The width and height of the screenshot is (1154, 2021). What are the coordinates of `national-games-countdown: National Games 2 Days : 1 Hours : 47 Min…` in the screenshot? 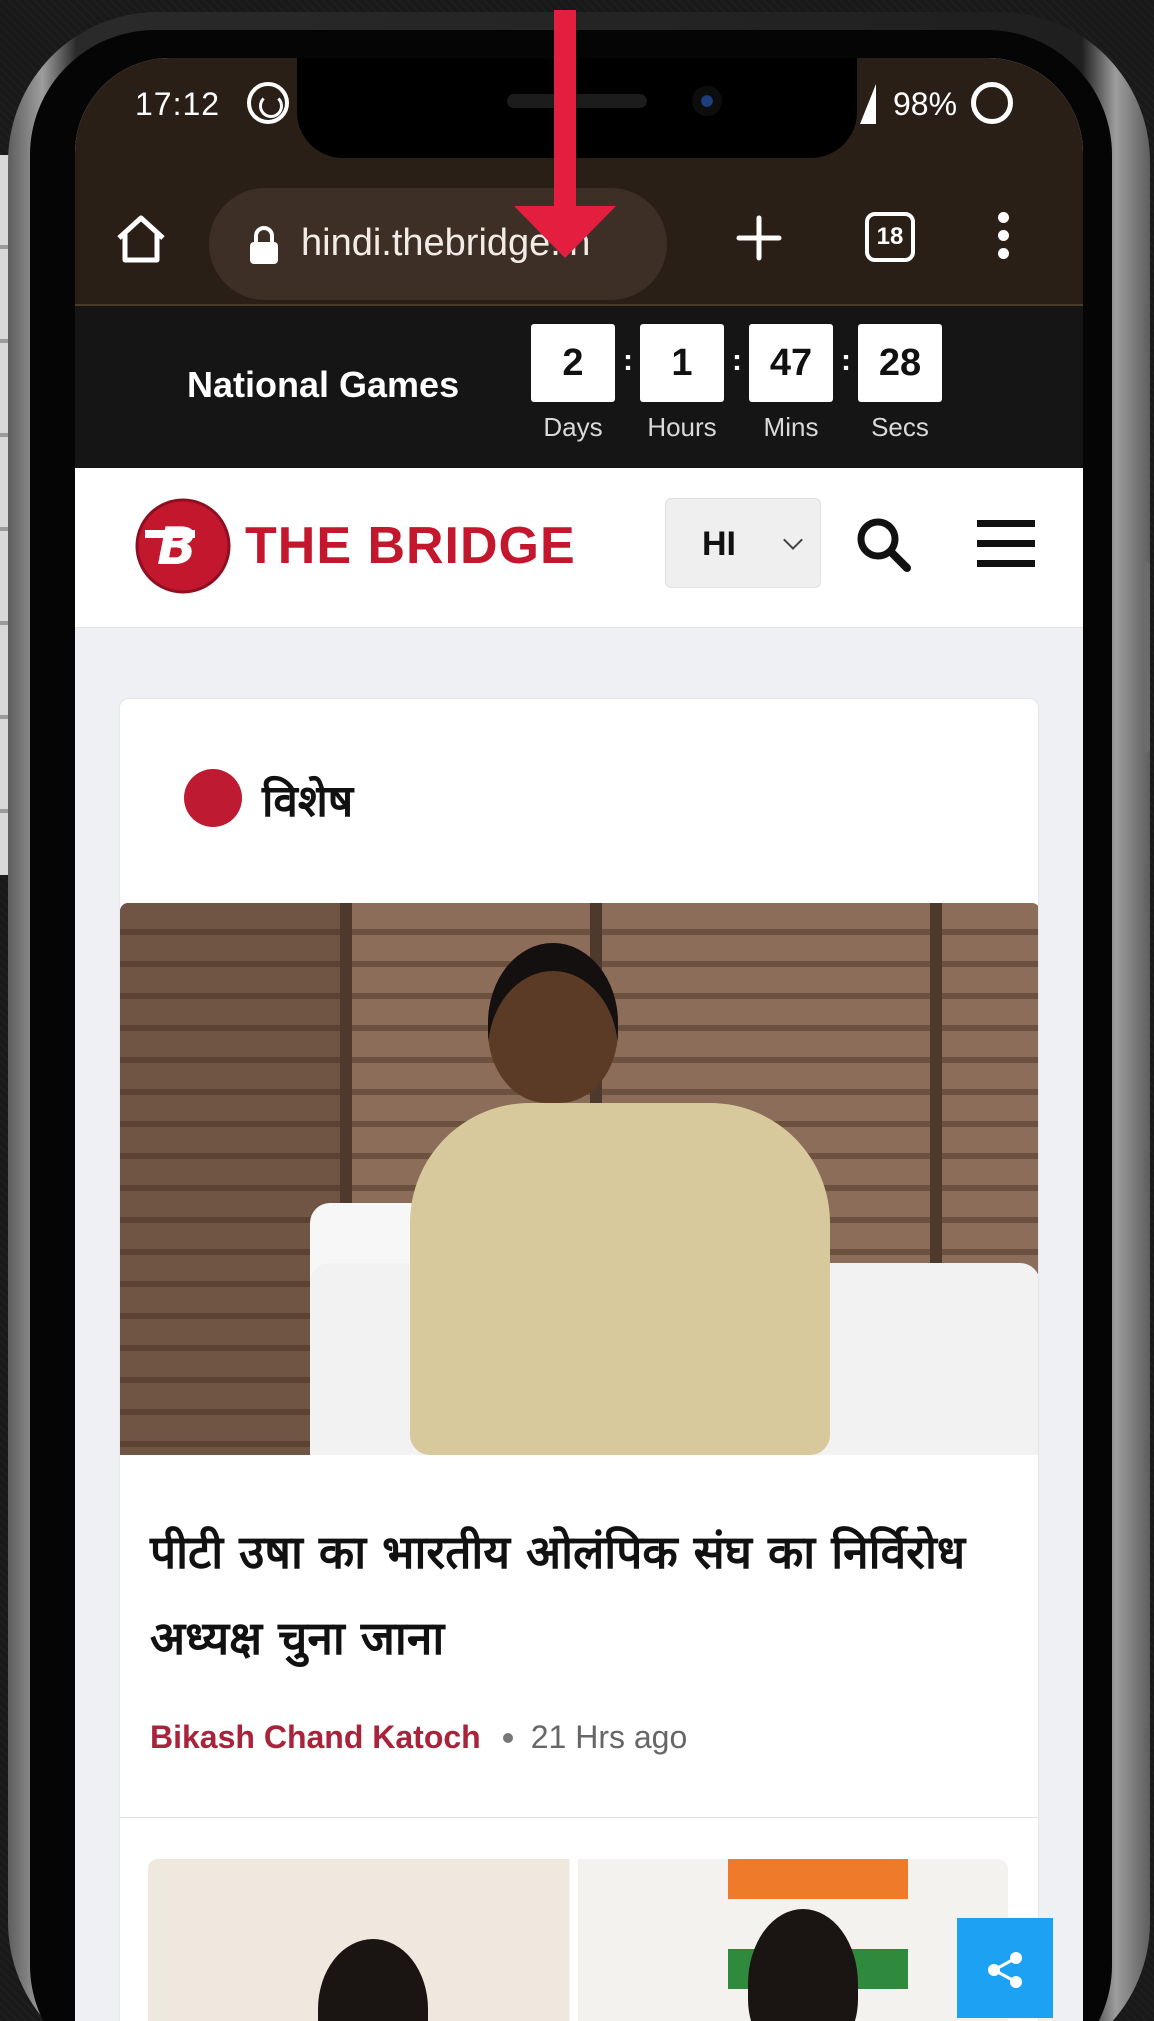 It's located at (579, 386).